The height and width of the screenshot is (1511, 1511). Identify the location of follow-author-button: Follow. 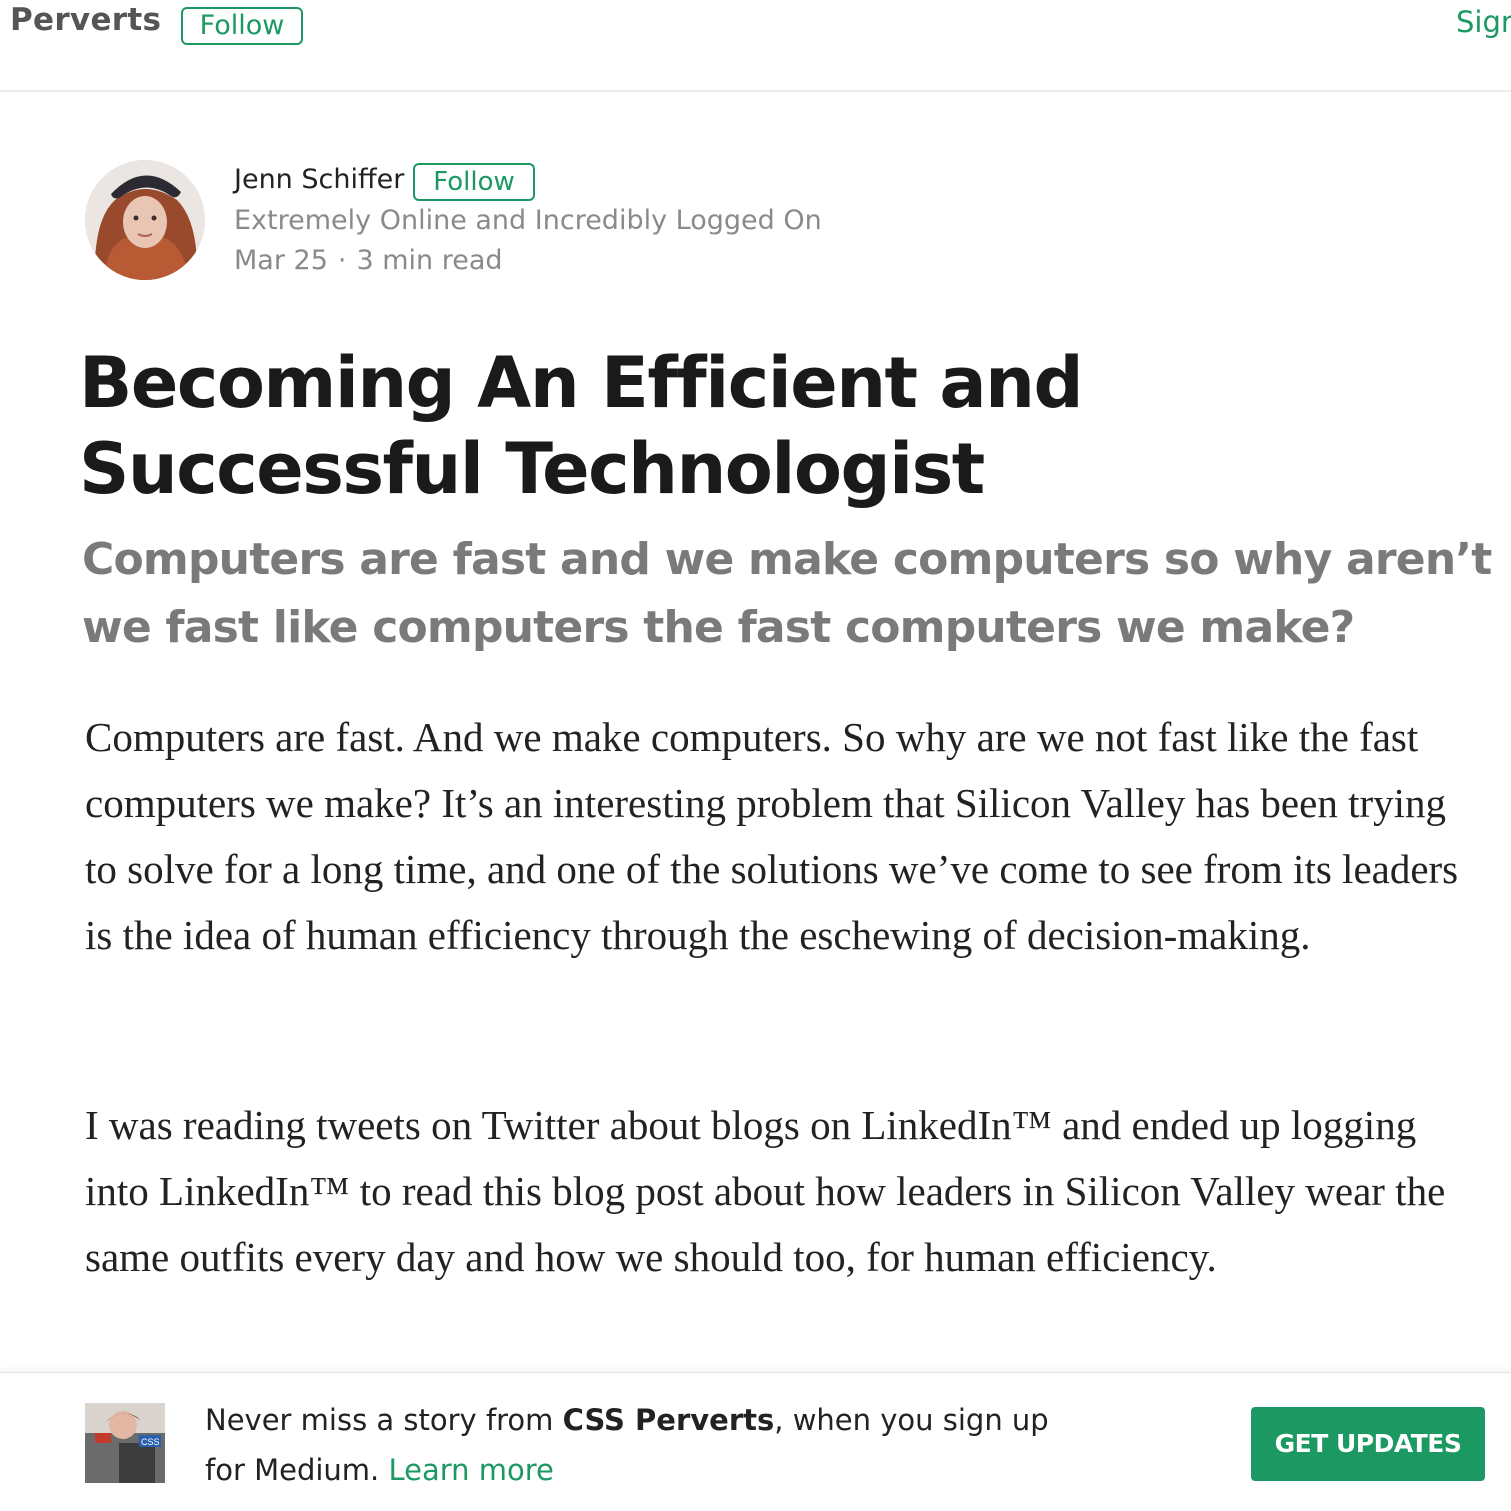
(474, 182).